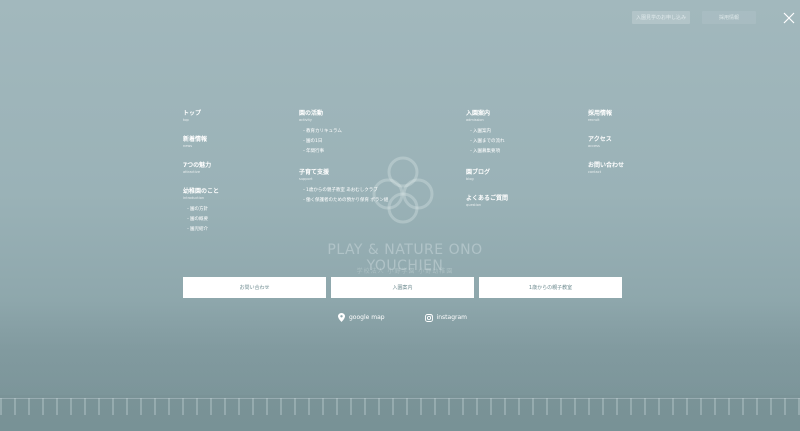 This screenshot has width=800, height=431. I want to click on nav-subitem-daily: 園の1日, so click(345, 141).